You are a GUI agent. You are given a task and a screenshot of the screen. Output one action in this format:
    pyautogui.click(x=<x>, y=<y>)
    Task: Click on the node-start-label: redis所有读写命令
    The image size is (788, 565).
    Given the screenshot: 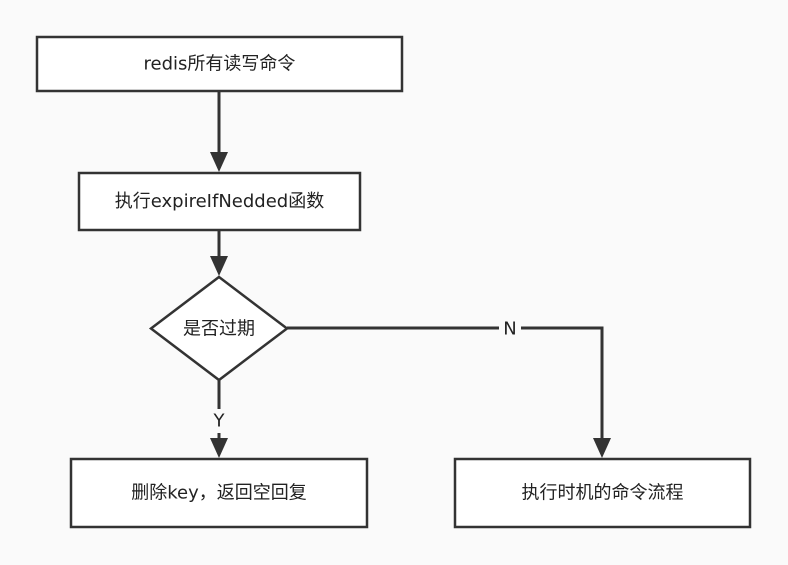 What is the action you would take?
    pyautogui.click(x=220, y=64)
    